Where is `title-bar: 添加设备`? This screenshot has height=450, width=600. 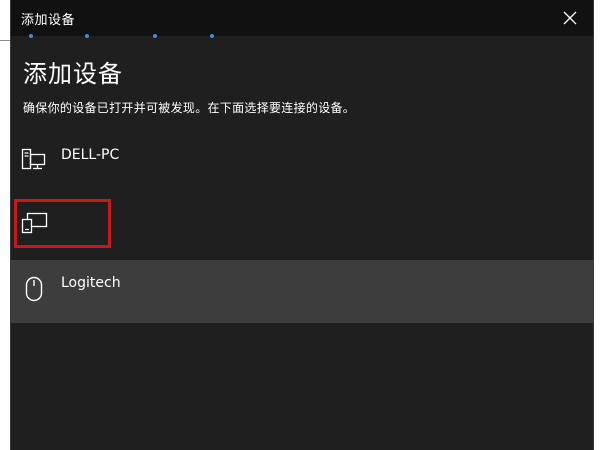
title-bar: 添加设备 is located at coordinates (302, 18).